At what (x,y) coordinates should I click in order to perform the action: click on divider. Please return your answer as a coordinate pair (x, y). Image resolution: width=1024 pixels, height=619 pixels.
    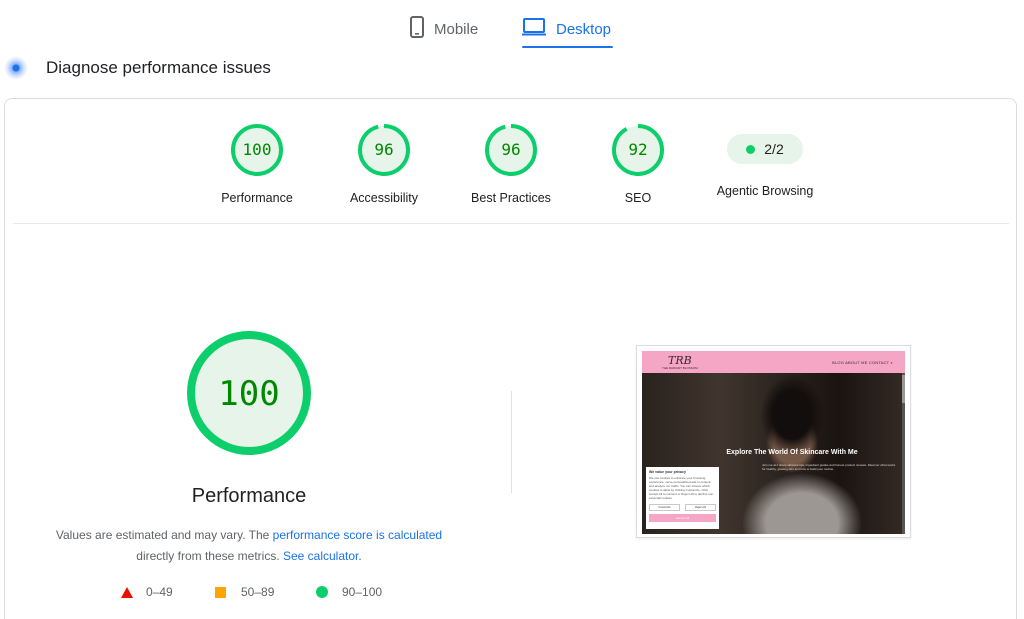
    Looking at the image, I should click on (511, 223).